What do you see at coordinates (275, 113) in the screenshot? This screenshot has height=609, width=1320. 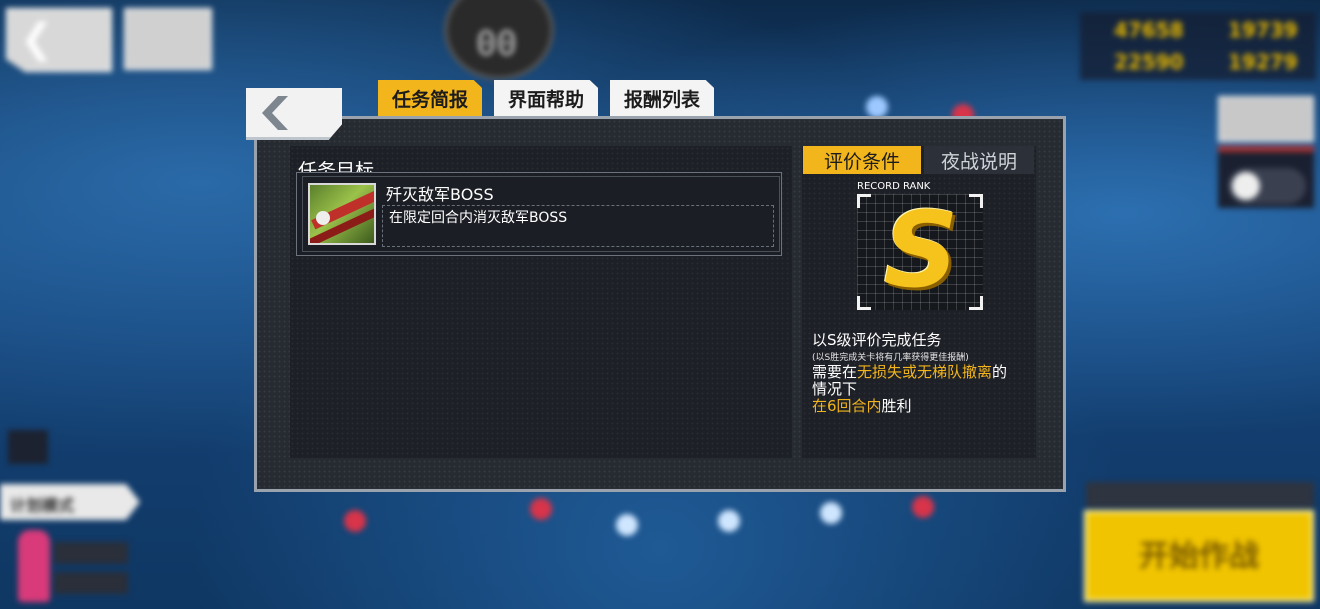 I see `chevron-left-icon` at bounding box center [275, 113].